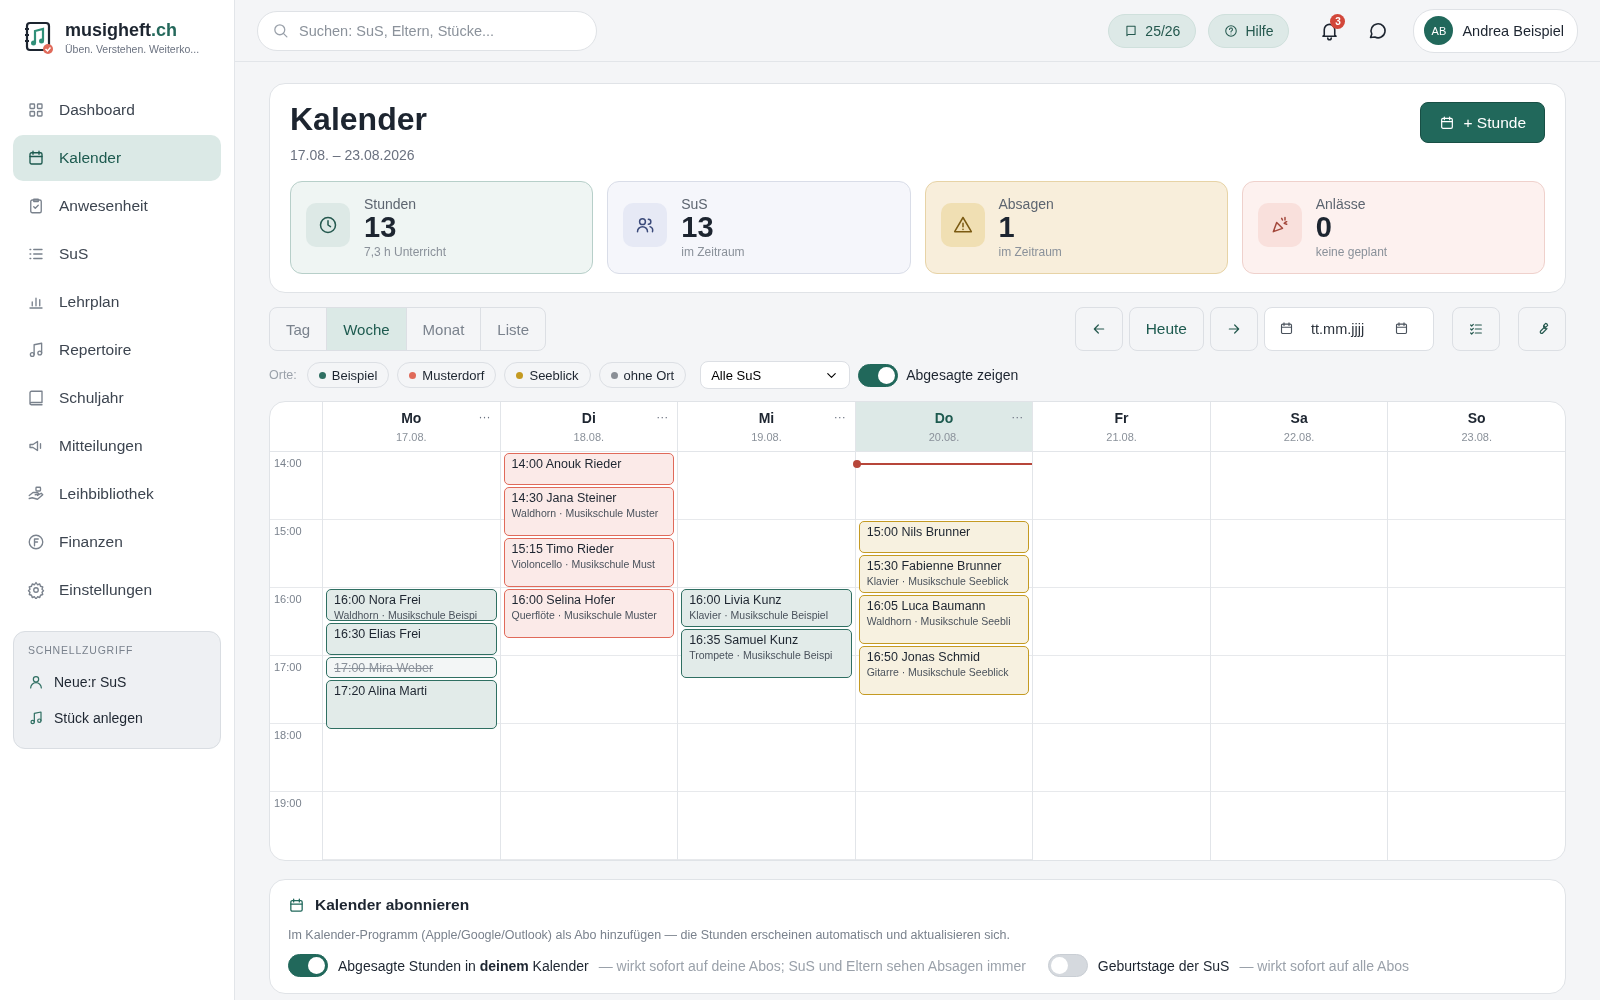  Describe the element at coordinates (1249, 30) in the screenshot. I see `help-button: Hilfe` at that location.